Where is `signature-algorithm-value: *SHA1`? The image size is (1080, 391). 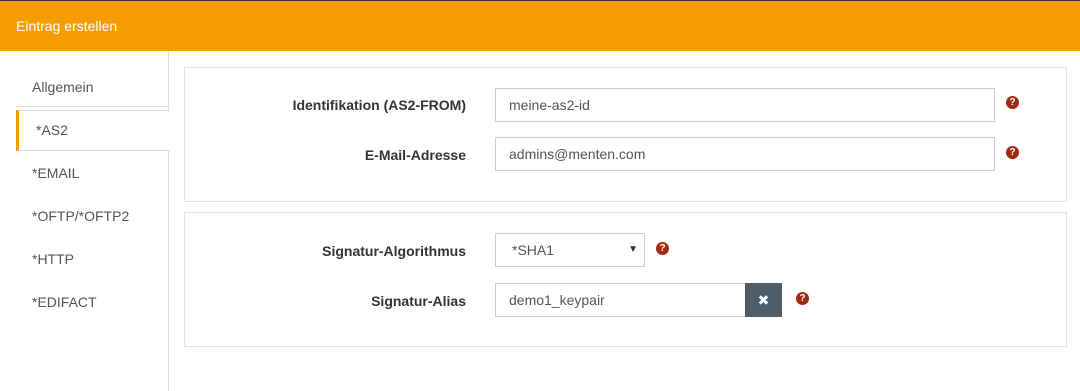
signature-algorithm-value: *SHA1 is located at coordinates (533, 250).